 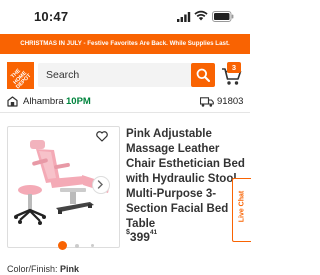 What do you see at coordinates (125, 17) in the screenshot?
I see `status-bar: 10:47` at bounding box center [125, 17].